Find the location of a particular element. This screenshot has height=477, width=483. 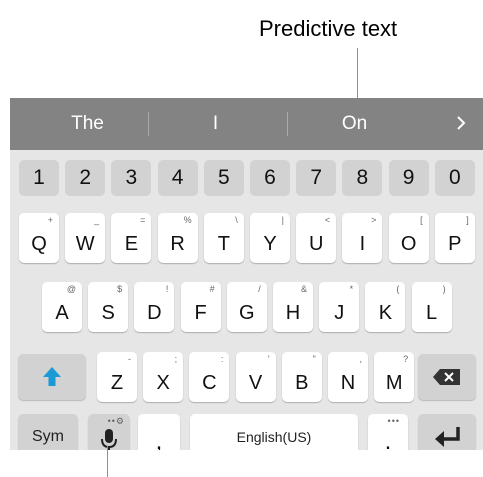

chevron-right-icon is located at coordinates (461, 124).